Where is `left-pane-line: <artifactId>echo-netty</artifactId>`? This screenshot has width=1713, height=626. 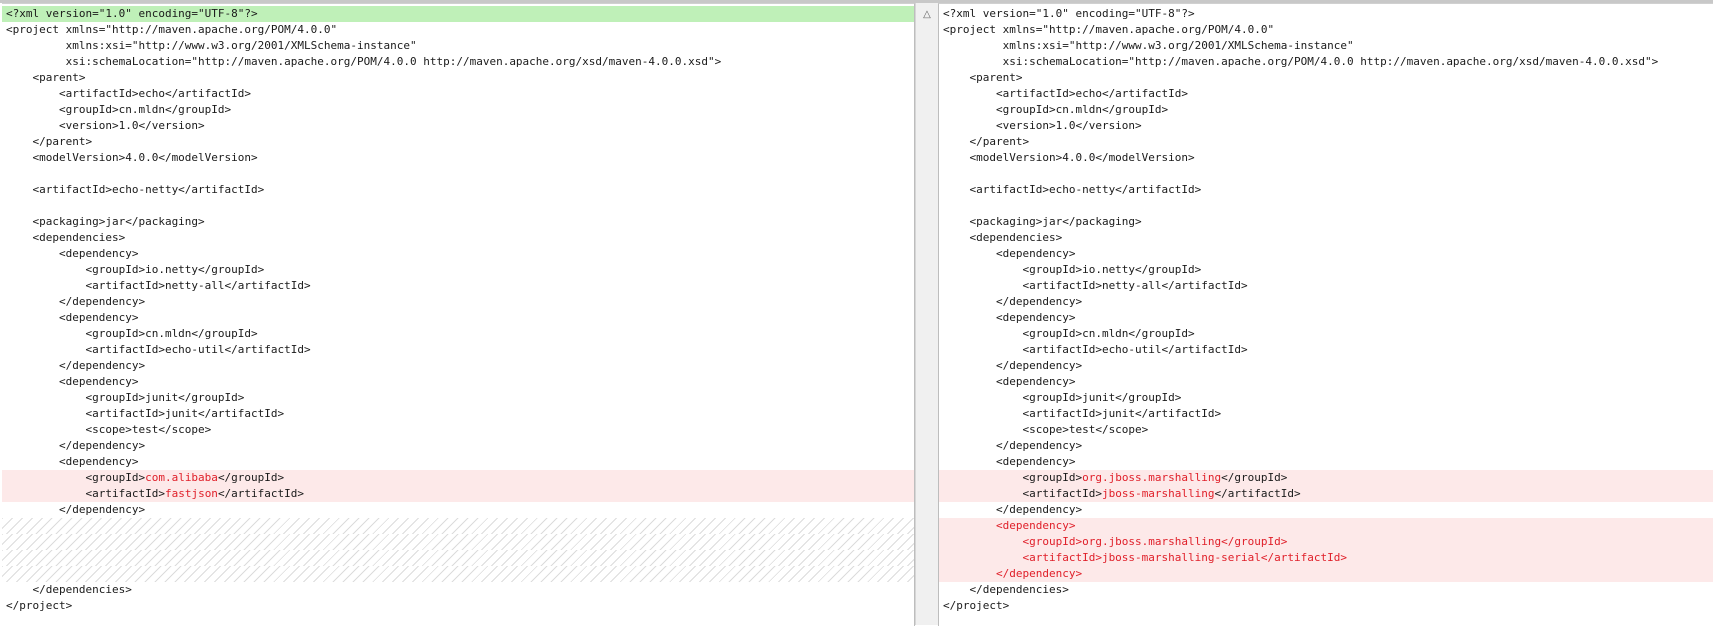 left-pane-line: <artifactId>echo-netty</artifactId> is located at coordinates (458, 190).